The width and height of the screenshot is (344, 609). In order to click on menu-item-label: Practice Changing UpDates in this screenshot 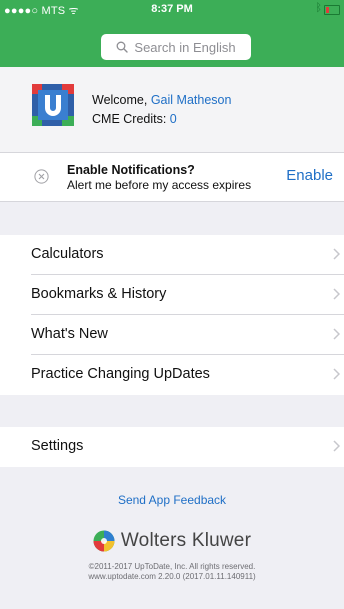, I will do `click(120, 374)`.